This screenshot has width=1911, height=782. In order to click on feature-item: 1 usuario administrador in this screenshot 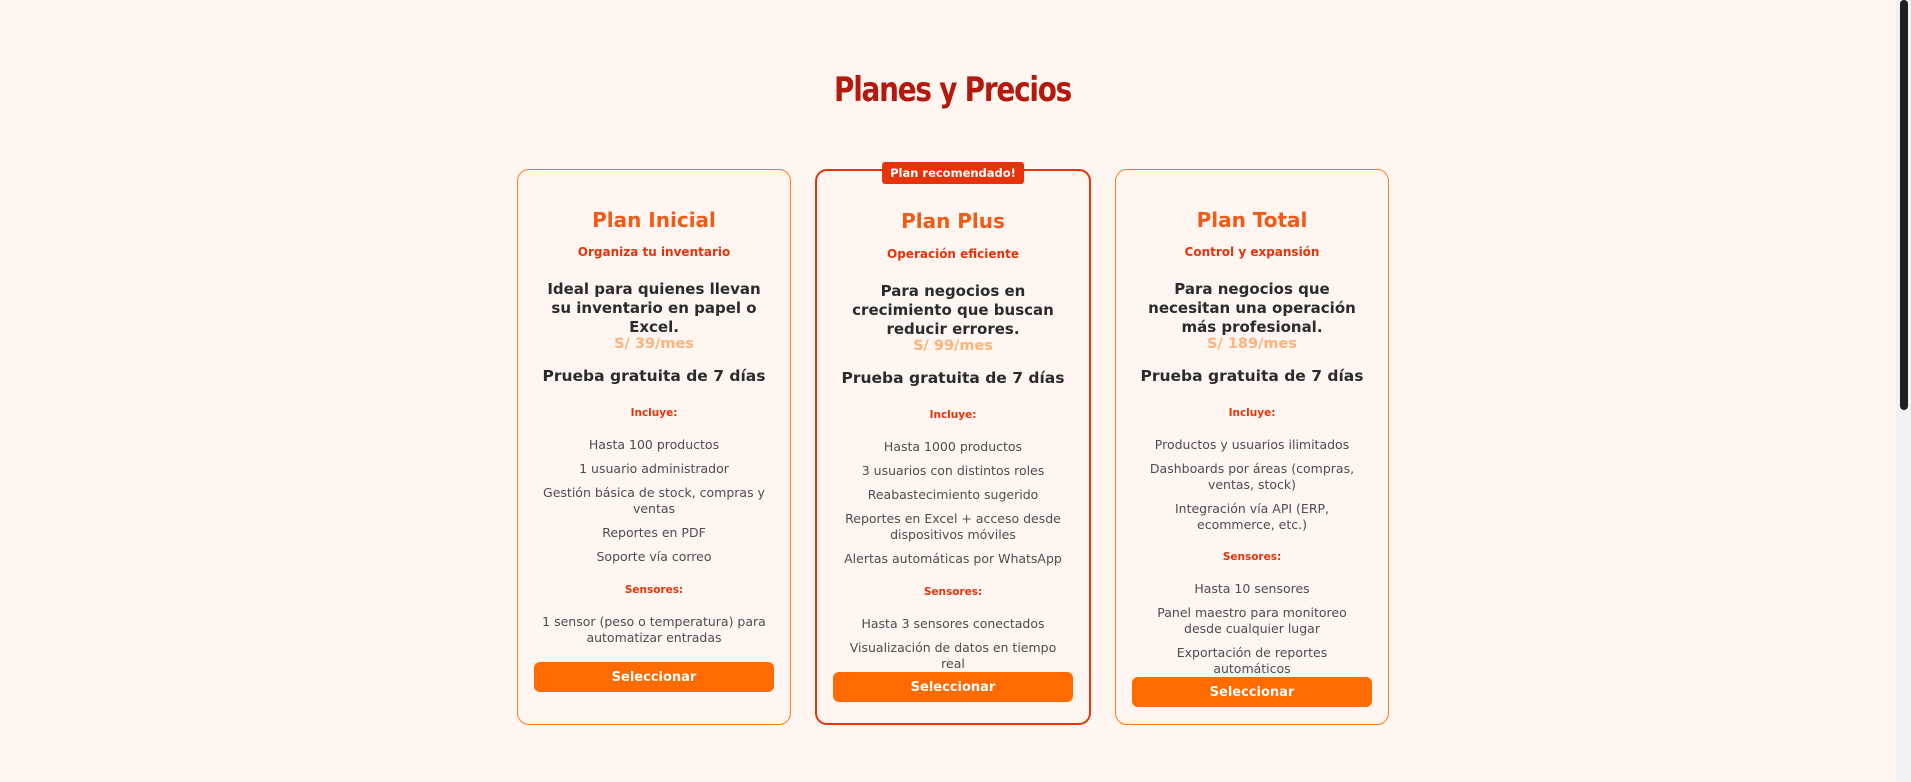, I will do `click(654, 468)`.